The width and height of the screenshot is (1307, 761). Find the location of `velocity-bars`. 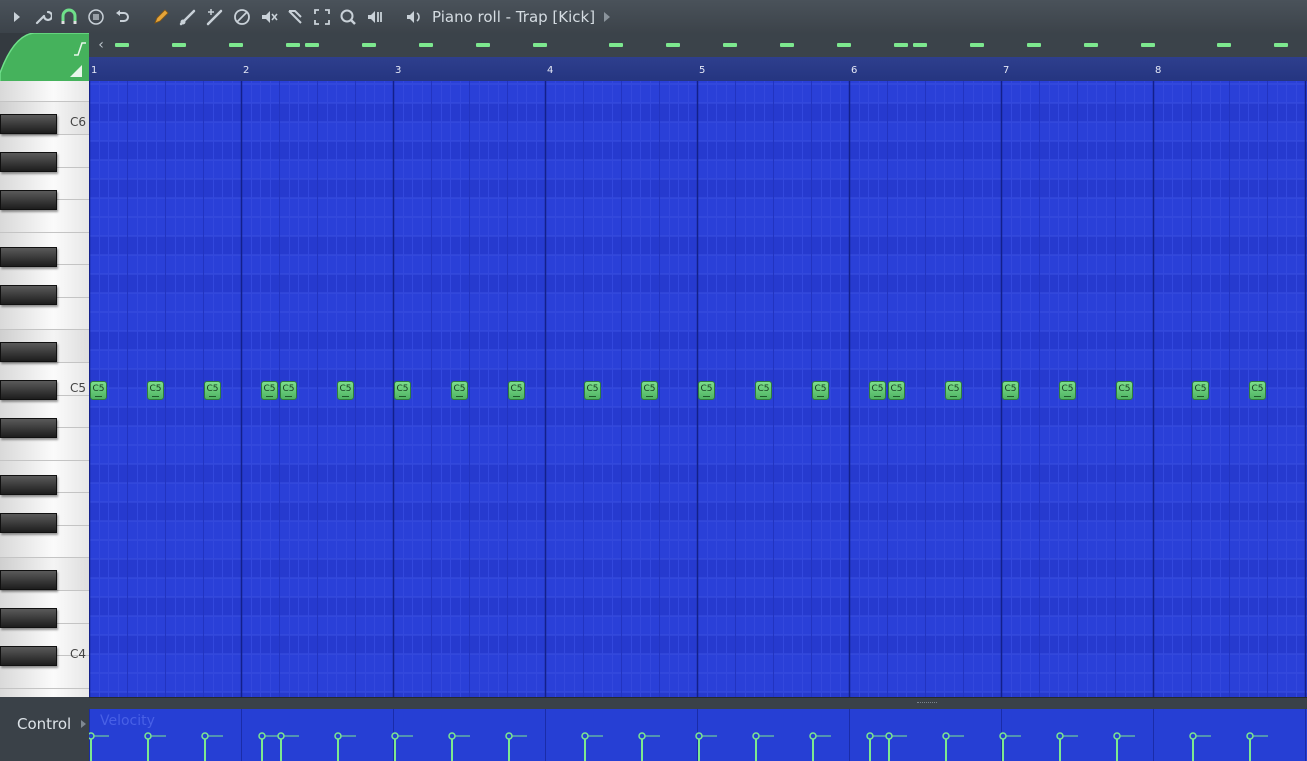

velocity-bars is located at coordinates (697, 735).